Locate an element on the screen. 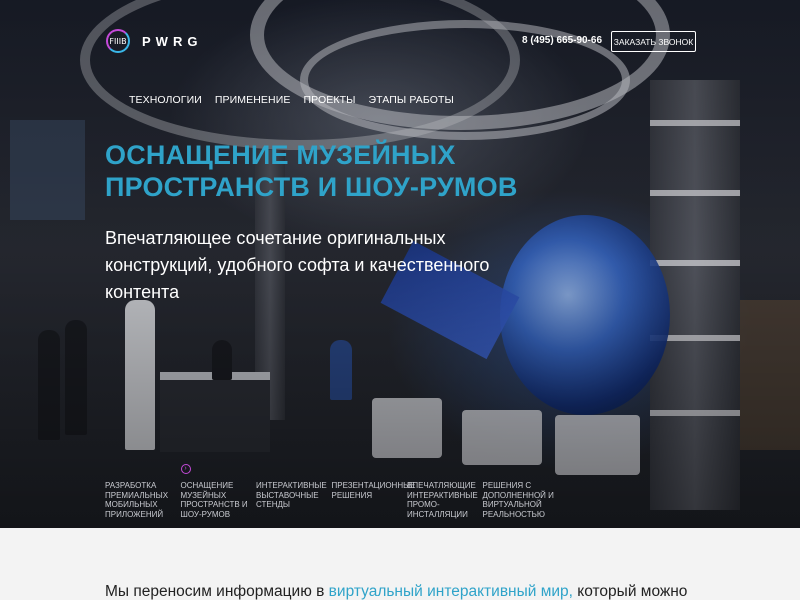 The height and width of the screenshot is (600, 800). service-presentation: ПРЕЗЕНТАЦИОННЫЕ РЕШЕНИЯ is located at coordinates (374, 491).